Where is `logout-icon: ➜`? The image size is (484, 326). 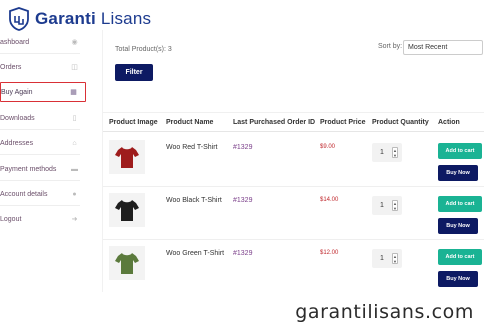
logout-icon: ➜ is located at coordinates (74, 219).